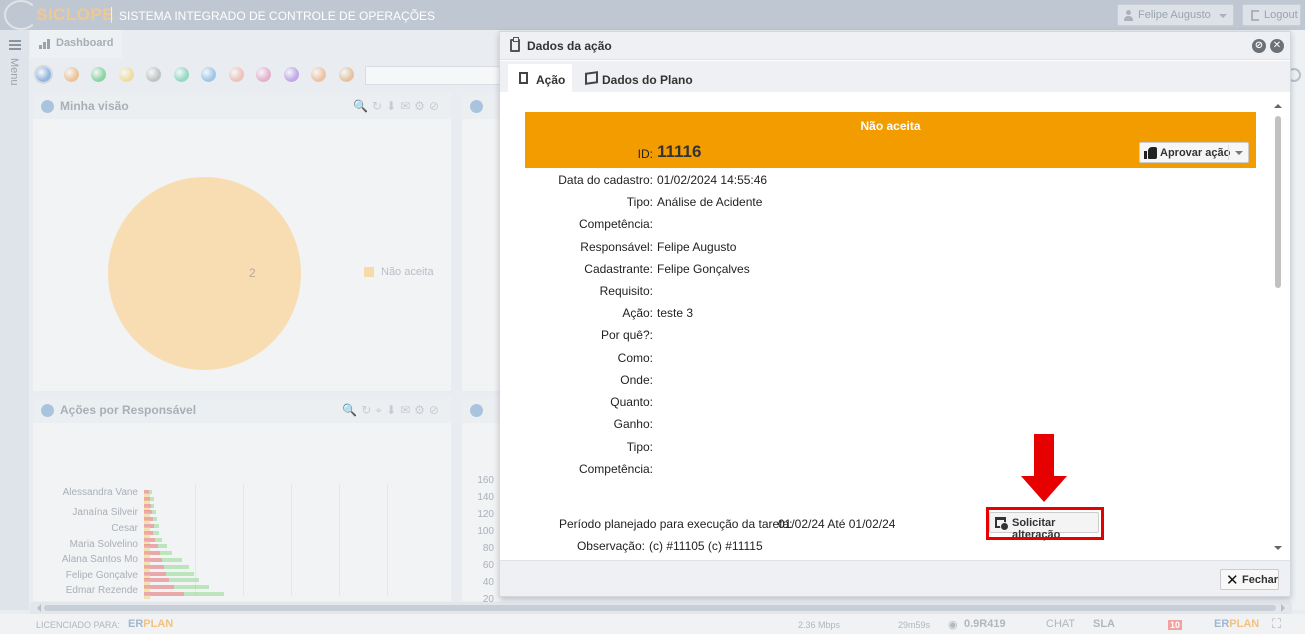  Describe the element at coordinates (718, 359) in the screenshot. I see `field-row: Como:` at that location.